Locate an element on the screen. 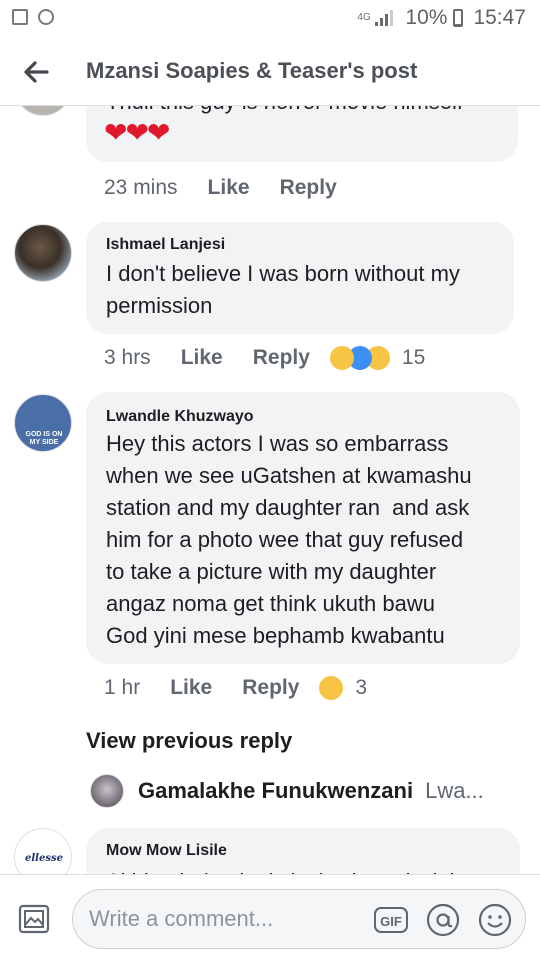 The height and width of the screenshot is (960, 540). network-type: 4G is located at coordinates (364, 17).